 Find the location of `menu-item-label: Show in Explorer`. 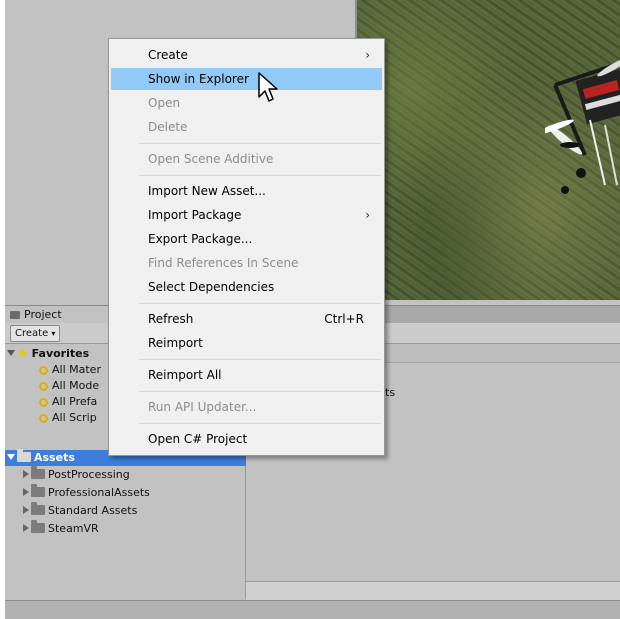

menu-item-label: Show in Explorer is located at coordinates (198, 79).